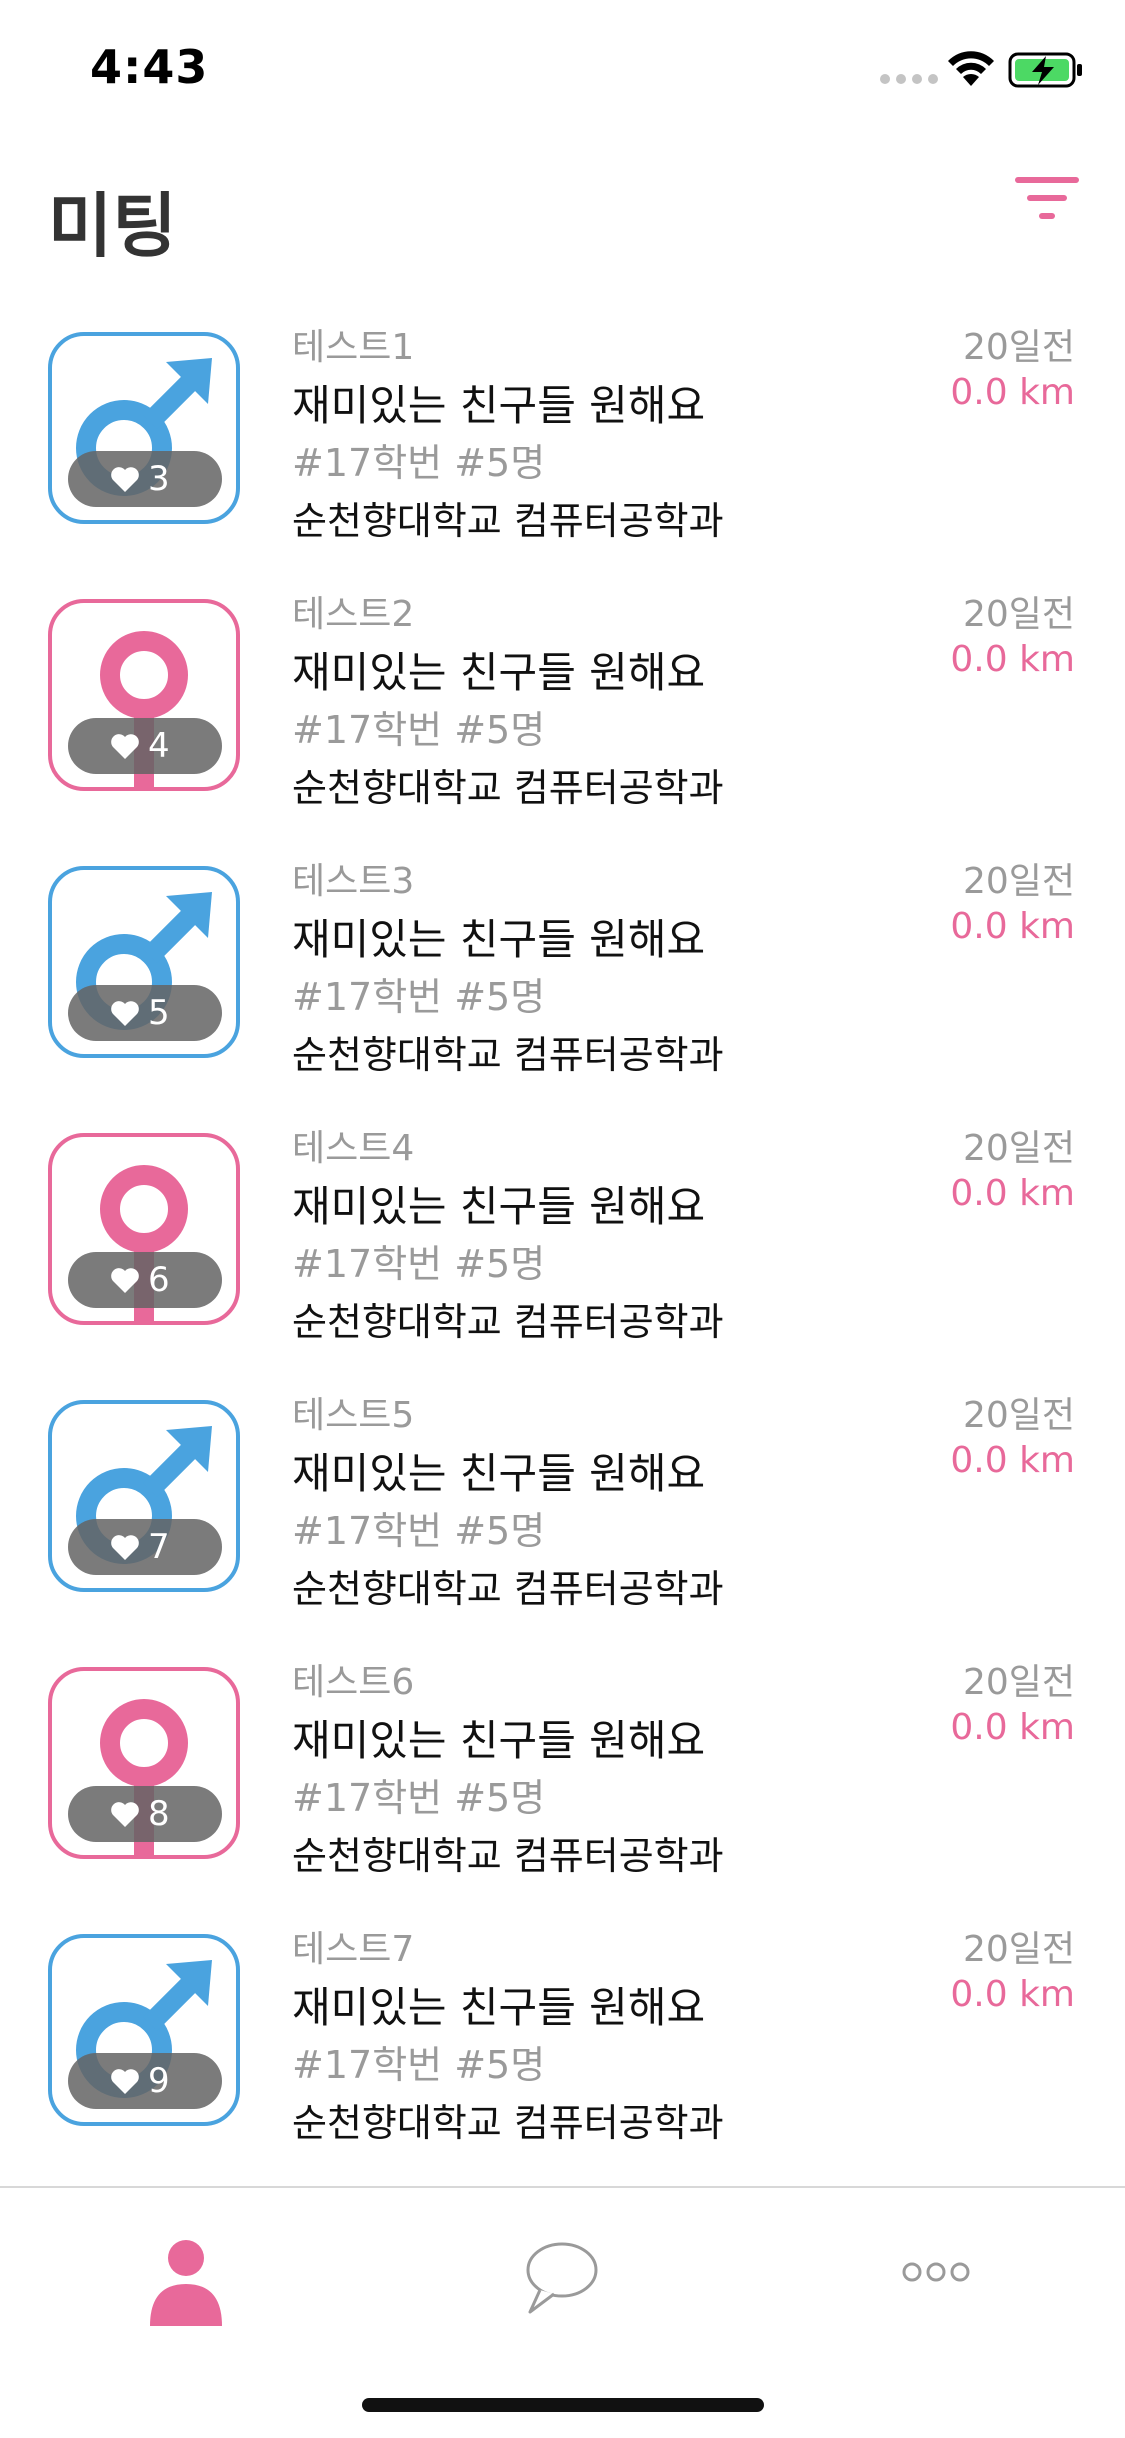  What do you see at coordinates (353, 1148) in the screenshot?
I see `group-name: 테스트4` at bounding box center [353, 1148].